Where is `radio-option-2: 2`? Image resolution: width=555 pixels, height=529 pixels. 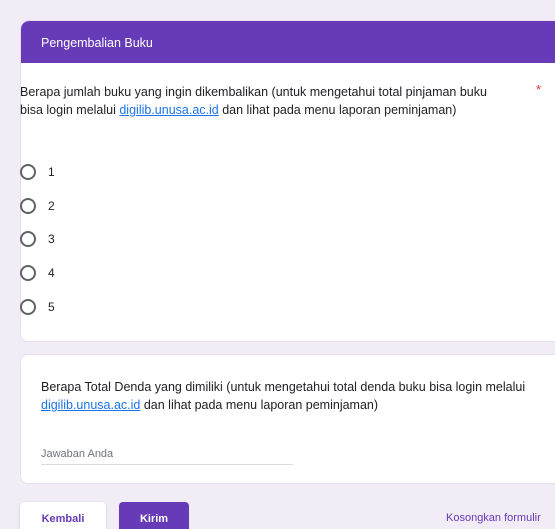
radio-option-2: 2 is located at coordinates (37, 206).